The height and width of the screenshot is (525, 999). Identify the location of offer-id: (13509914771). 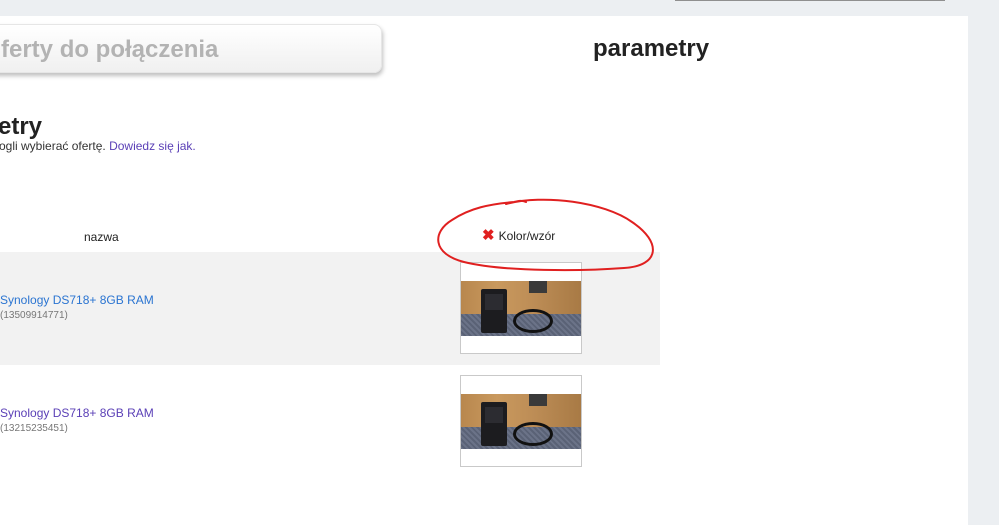
(34, 315).